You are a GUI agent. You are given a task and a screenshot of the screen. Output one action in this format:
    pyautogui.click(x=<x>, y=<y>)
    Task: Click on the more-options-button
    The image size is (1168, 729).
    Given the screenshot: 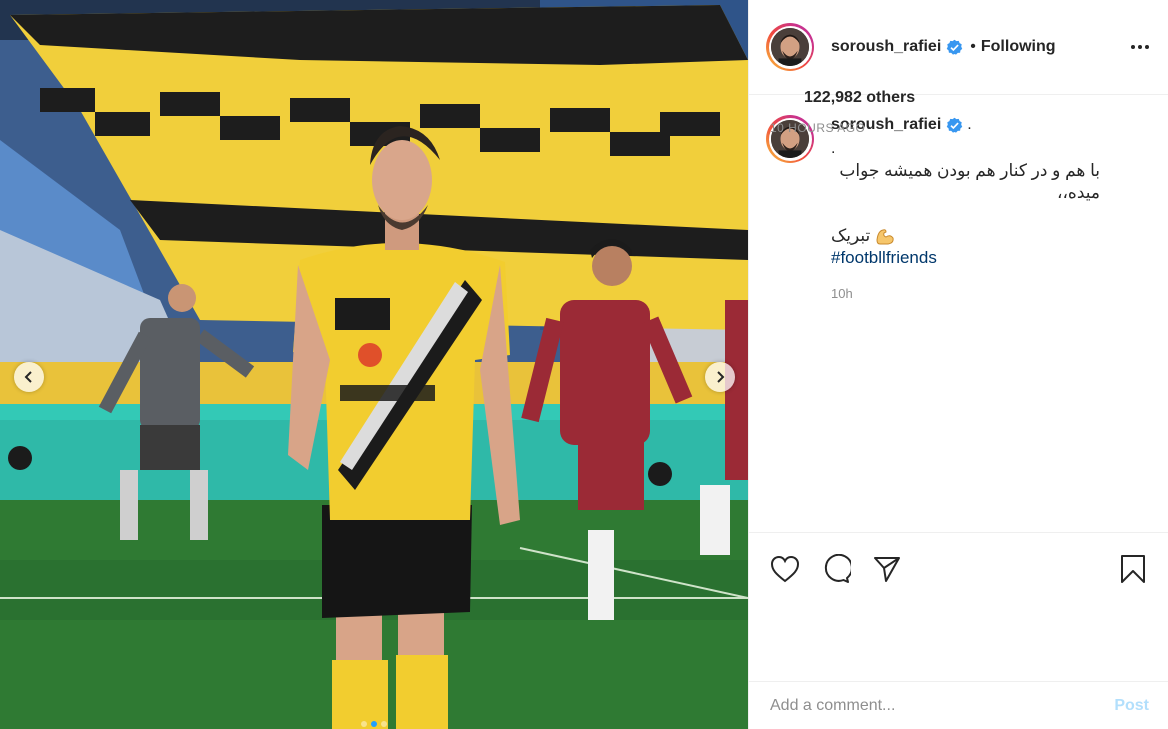 What is the action you would take?
    pyautogui.click(x=1140, y=47)
    